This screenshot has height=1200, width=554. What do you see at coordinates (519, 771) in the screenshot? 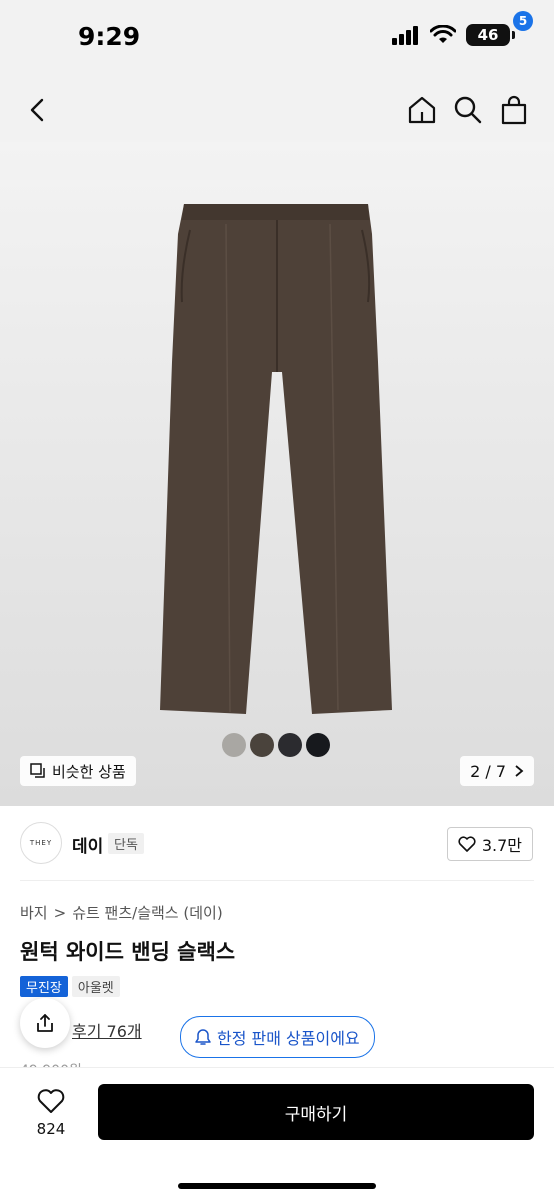
I see `chevron-right-icon` at bounding box center [519, 771].